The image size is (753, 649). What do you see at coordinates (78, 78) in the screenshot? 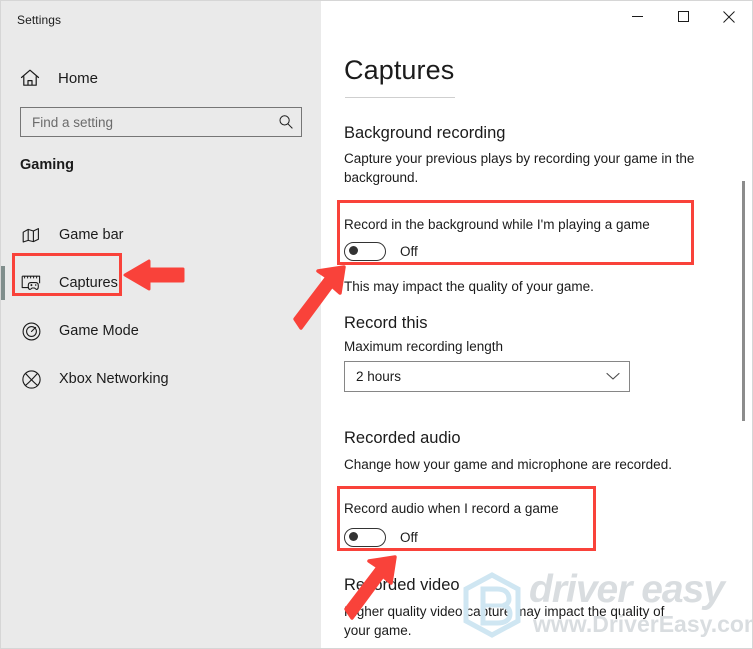
I see `home-label: Home` at bounding box center [78, 78].